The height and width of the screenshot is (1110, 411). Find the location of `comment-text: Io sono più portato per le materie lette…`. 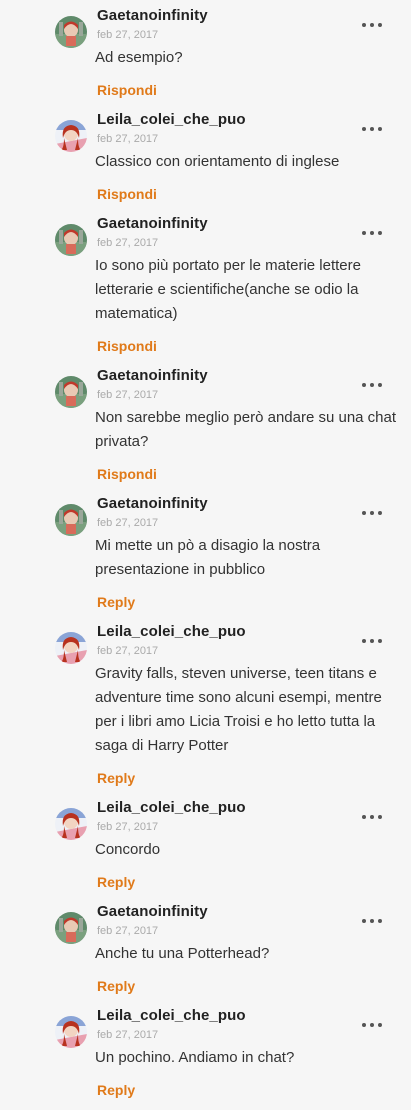

comment-text: Io sono più portato per le materie lette… is located at coordinates (228, 289).